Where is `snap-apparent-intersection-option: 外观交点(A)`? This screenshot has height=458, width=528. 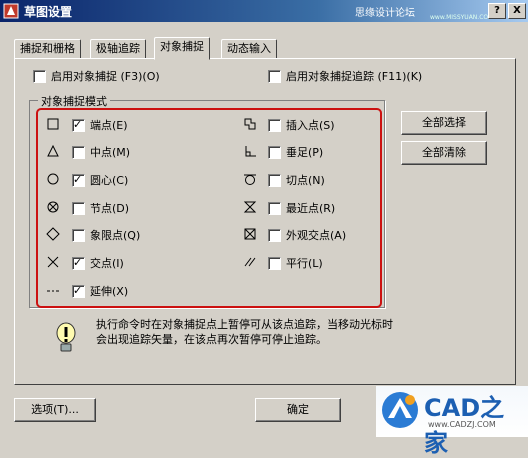 snap-apparent-intersection-option: 外观交点(A) is located at coordinates (307, 235).